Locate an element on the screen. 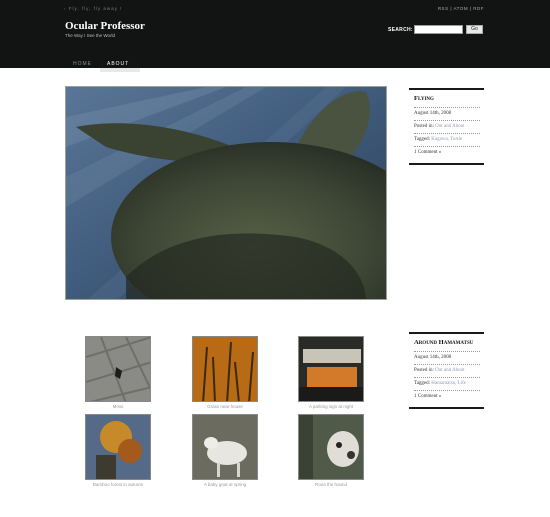 Image resolution: width=550 pixels, height=517 pixels. tag-links: Hamamatsu, Life is located at coordinates (448, 383).